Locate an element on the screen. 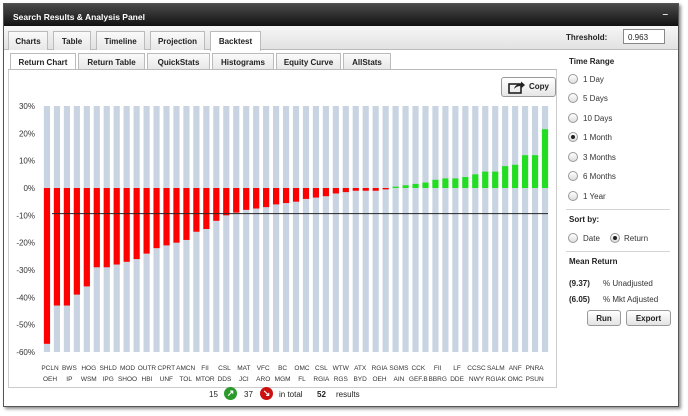  copy-button-label: Copy is located at coordinates (539, 86).